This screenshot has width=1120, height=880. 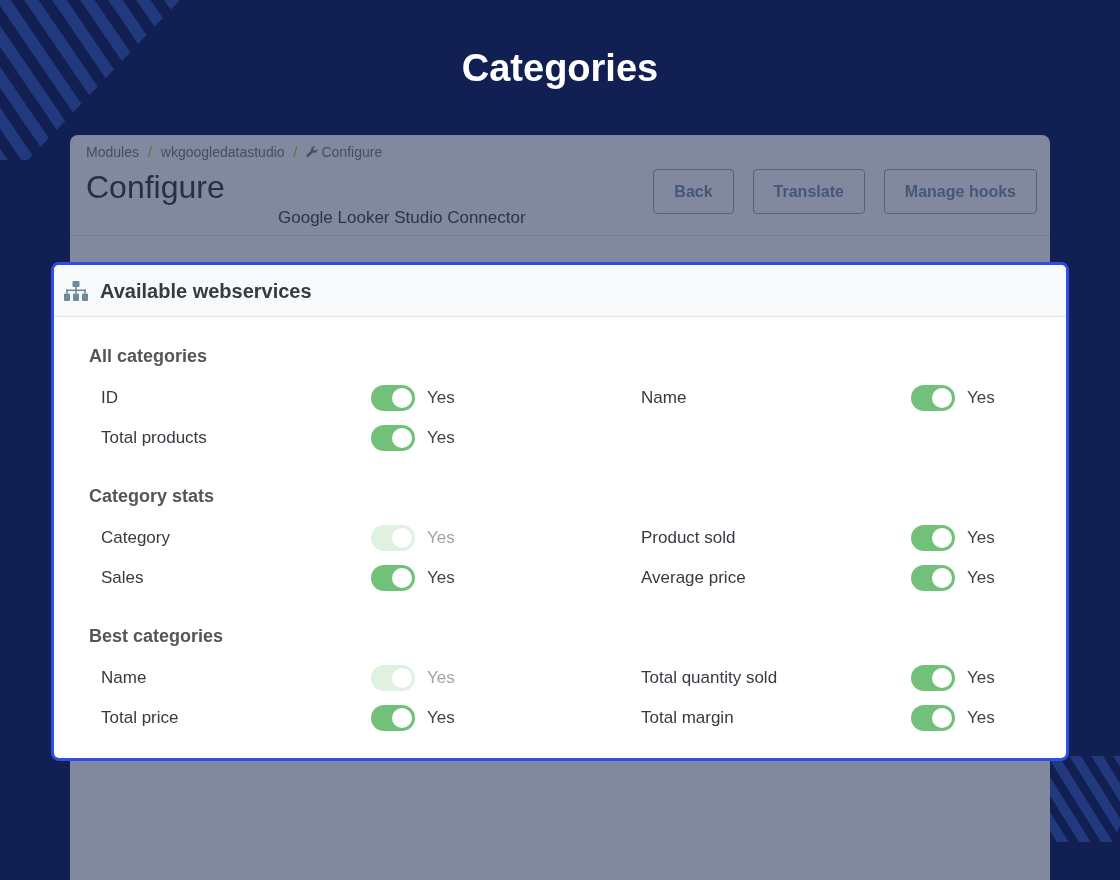 I want to click on breadcrumb-link: Modules, so click(x=112, y=152).